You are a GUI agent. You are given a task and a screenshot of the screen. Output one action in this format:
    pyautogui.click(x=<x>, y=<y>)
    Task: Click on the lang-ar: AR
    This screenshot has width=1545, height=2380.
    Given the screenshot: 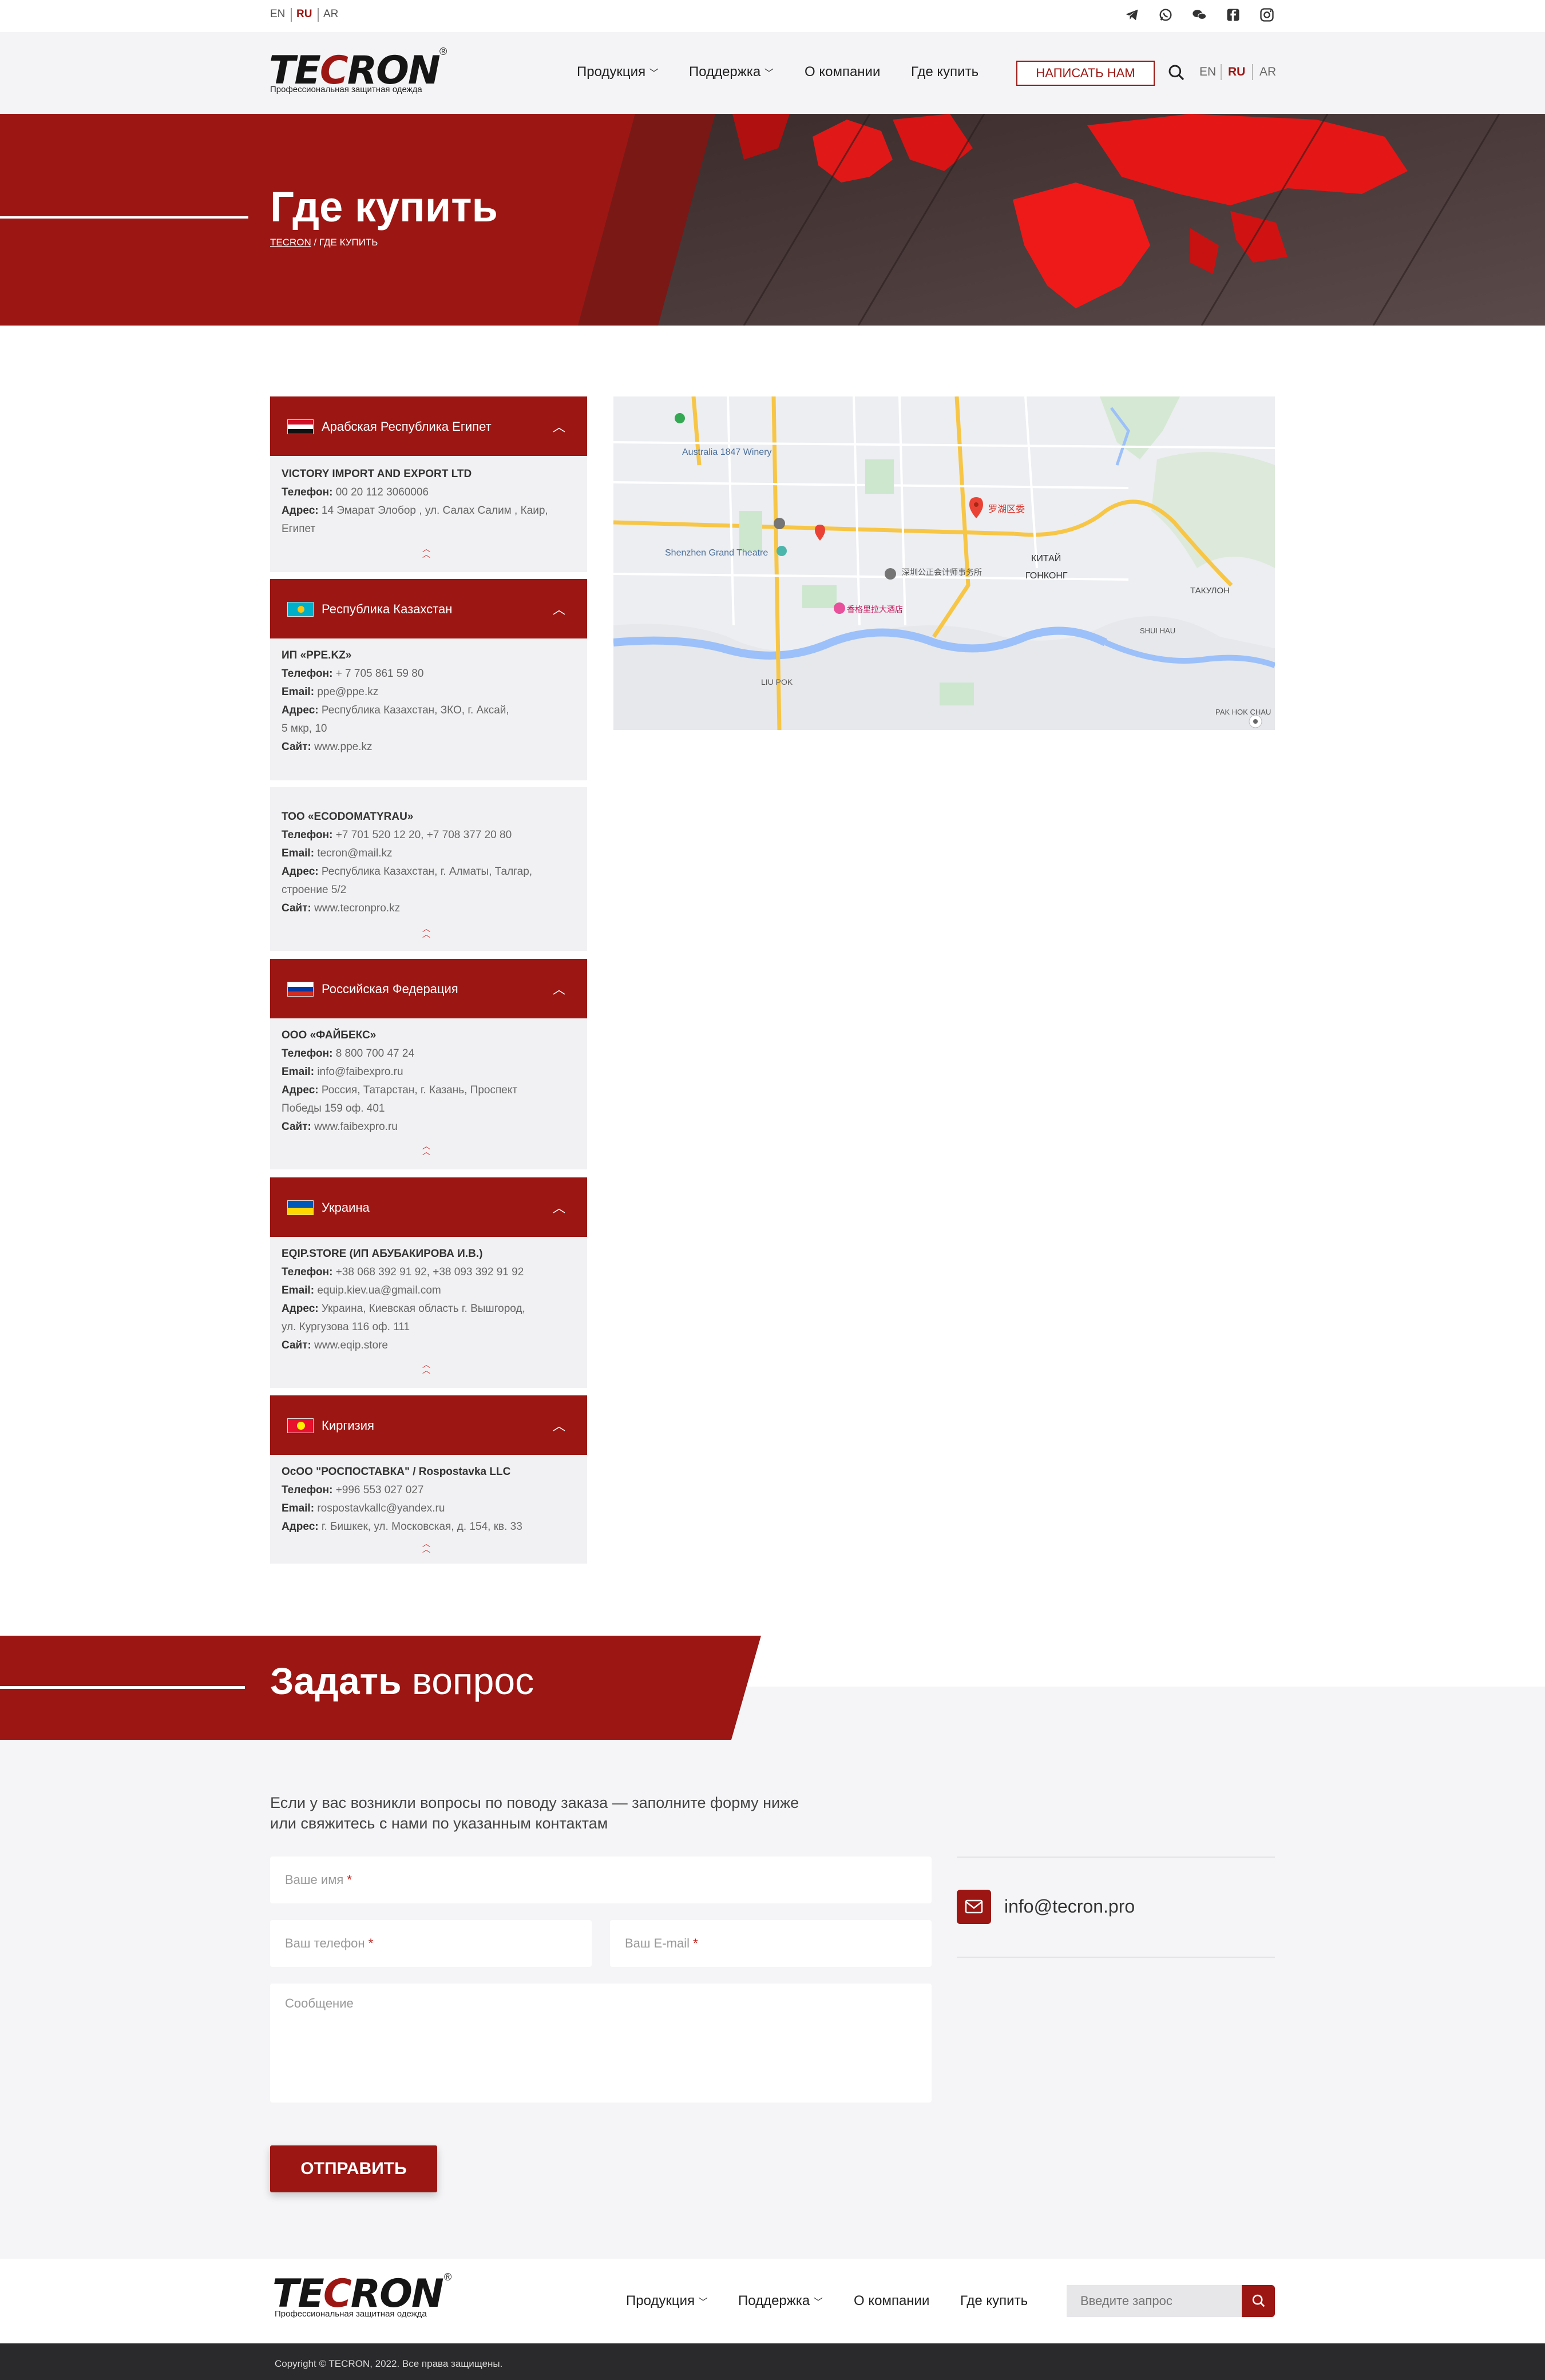 What is the action you would take?
    pyautogui.click(x=1267, y=72)
    